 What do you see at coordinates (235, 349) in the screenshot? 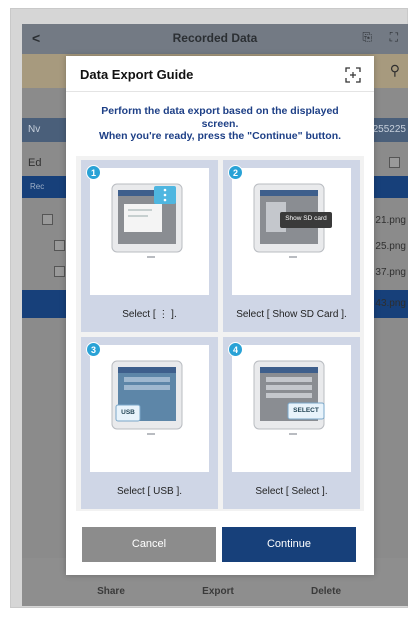
I see `step-number-badge: 4` at bounding box center [235, 349].